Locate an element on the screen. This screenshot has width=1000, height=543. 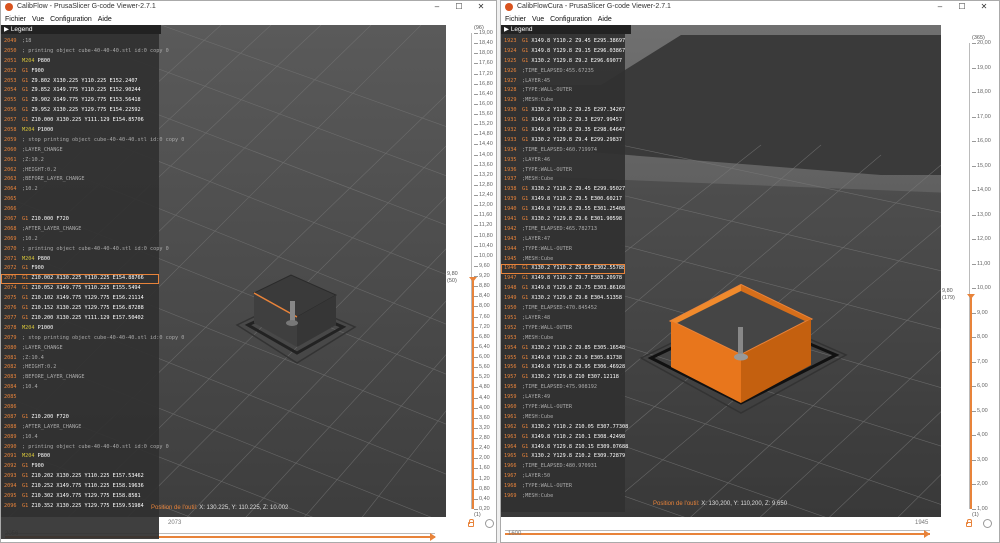
slider-tick-label: 9,00 is located at coordinates (982, 312).